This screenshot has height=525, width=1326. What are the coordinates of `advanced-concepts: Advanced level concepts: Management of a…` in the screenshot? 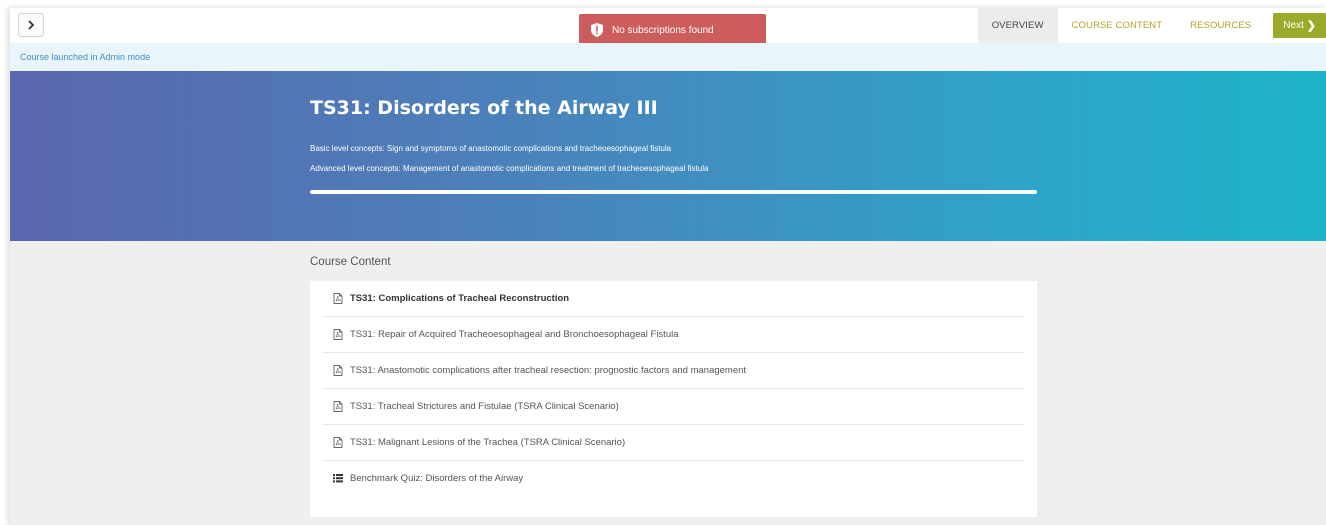 It's located at (509, 168).